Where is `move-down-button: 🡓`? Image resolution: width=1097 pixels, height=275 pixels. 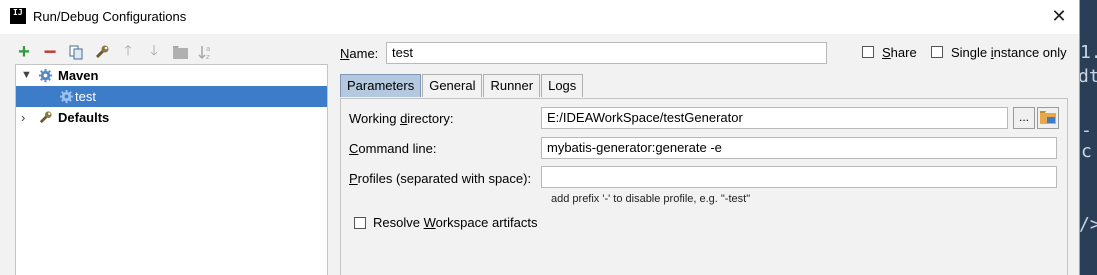 move-down-button: 🡓 is located at coordinates (154, 51).